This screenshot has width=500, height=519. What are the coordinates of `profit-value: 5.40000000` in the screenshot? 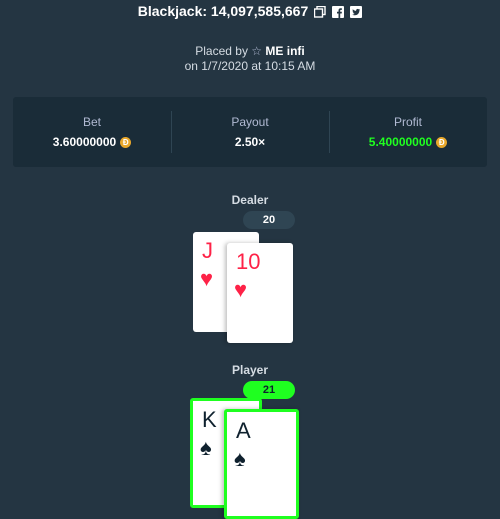 It's located at (400, 142).